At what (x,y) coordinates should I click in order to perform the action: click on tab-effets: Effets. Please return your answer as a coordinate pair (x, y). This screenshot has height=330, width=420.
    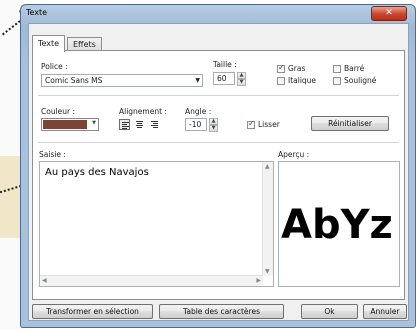
    Looking at the image, I should click on (84, 44).